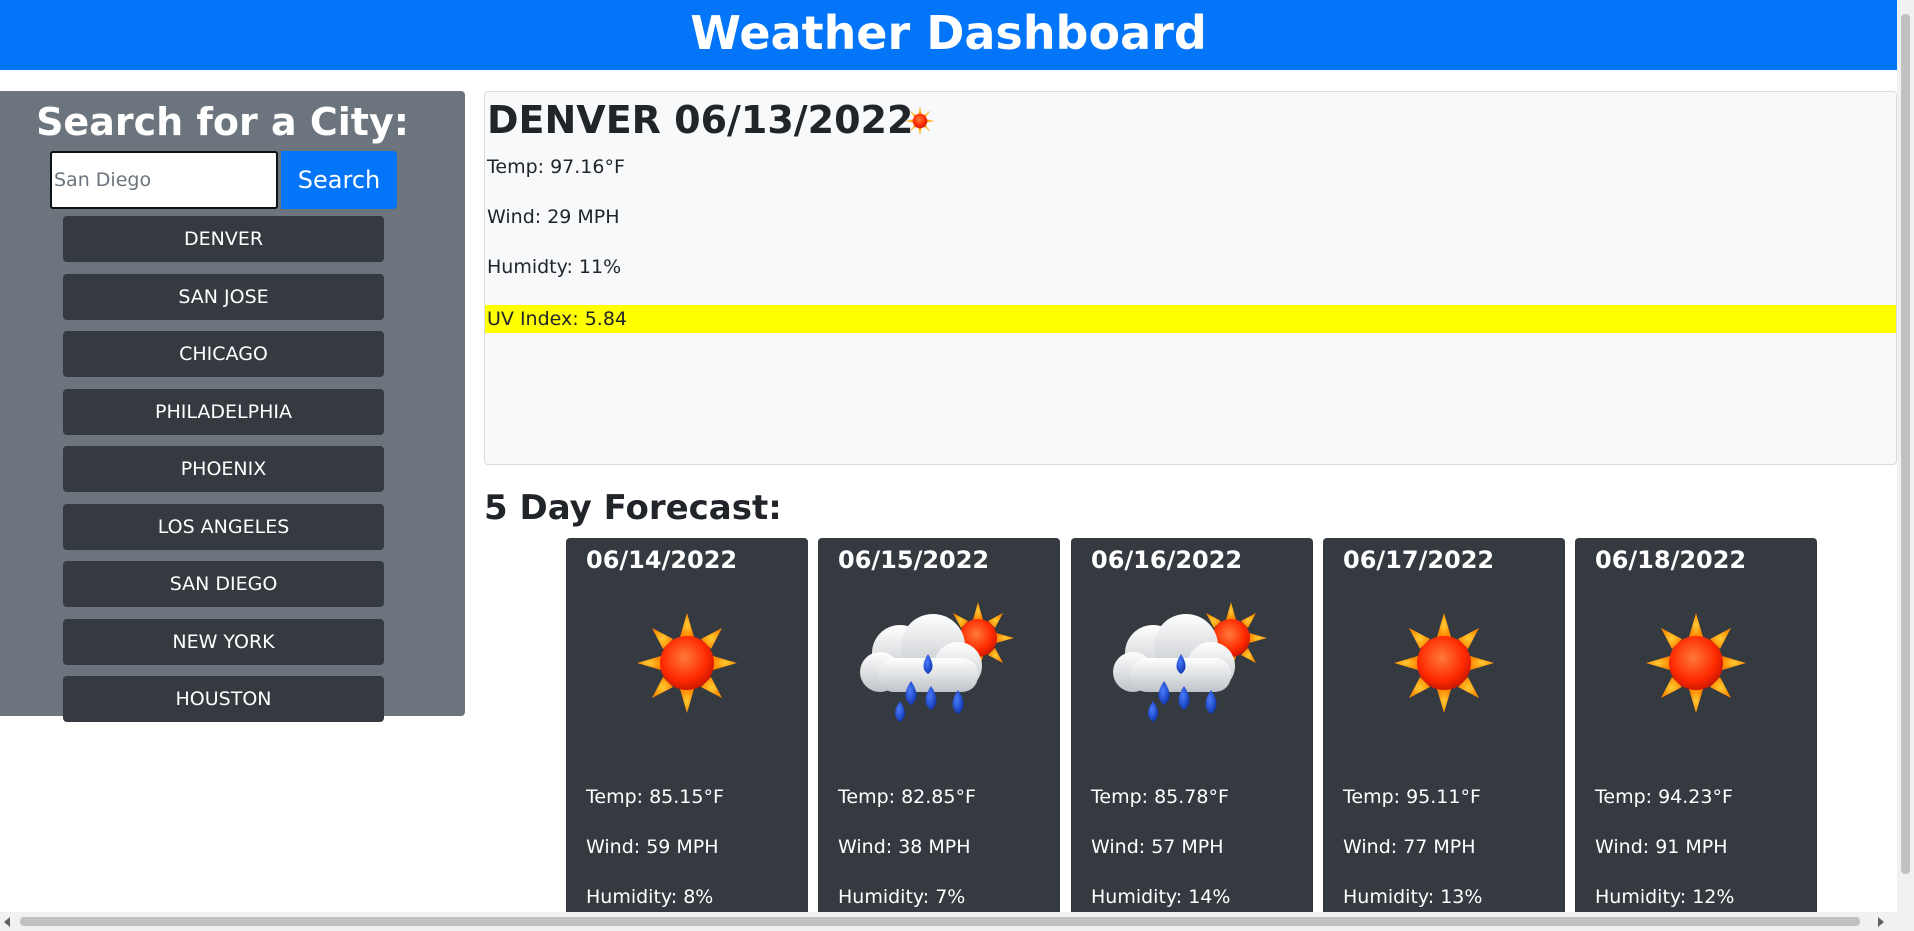  I want to click on search-heading: Search for a City:, so click(222, 122).